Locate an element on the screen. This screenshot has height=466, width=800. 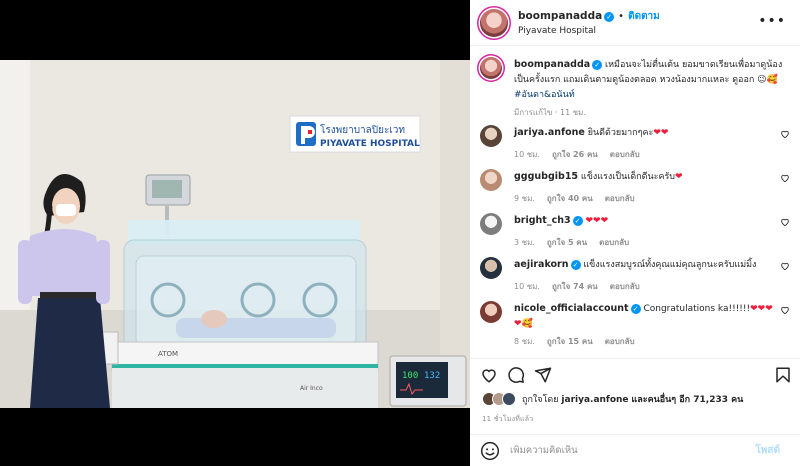
caption-avatar is located at coordinates (491, 68).